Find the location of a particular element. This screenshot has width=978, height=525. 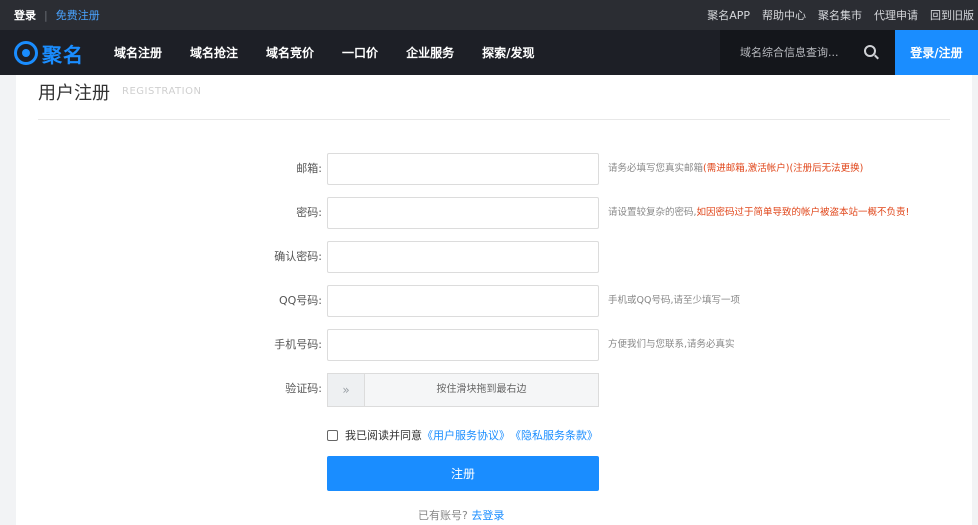

phone-hint: 方便我们与您联系,请务必真实 is located at coordinates (671, 344).